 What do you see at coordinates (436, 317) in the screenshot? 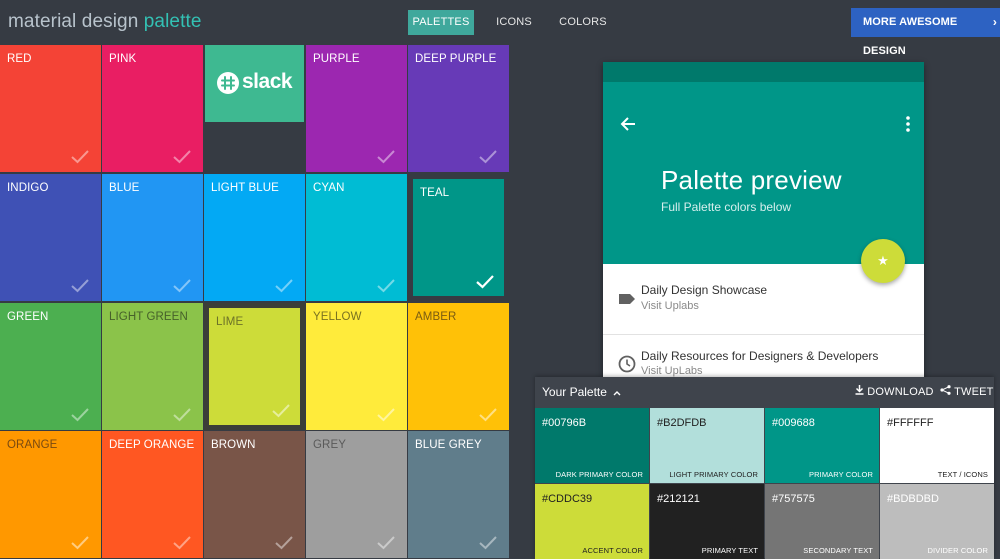
I see `tile-label: AMBER` at bounding box center [436, 317].